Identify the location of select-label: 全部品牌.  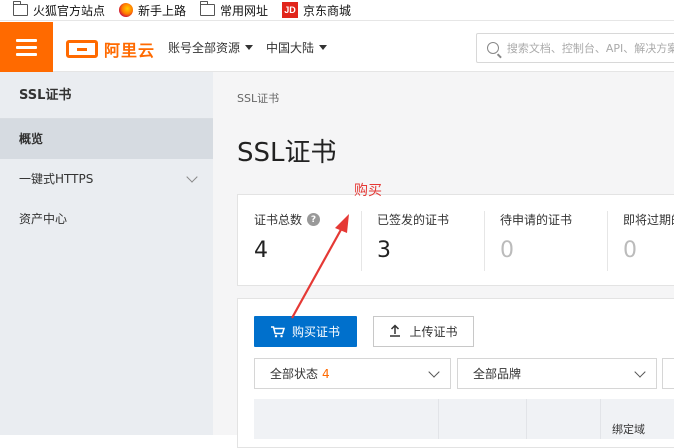
(497, 374).